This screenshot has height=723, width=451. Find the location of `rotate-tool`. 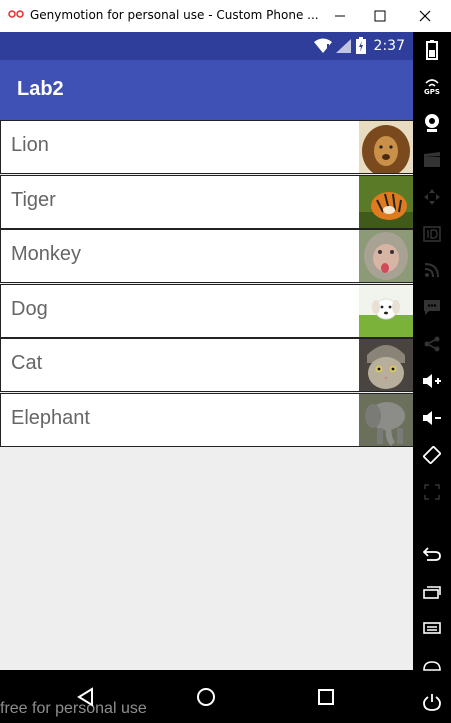

rotate-tool is located at coordinates (432, 455).